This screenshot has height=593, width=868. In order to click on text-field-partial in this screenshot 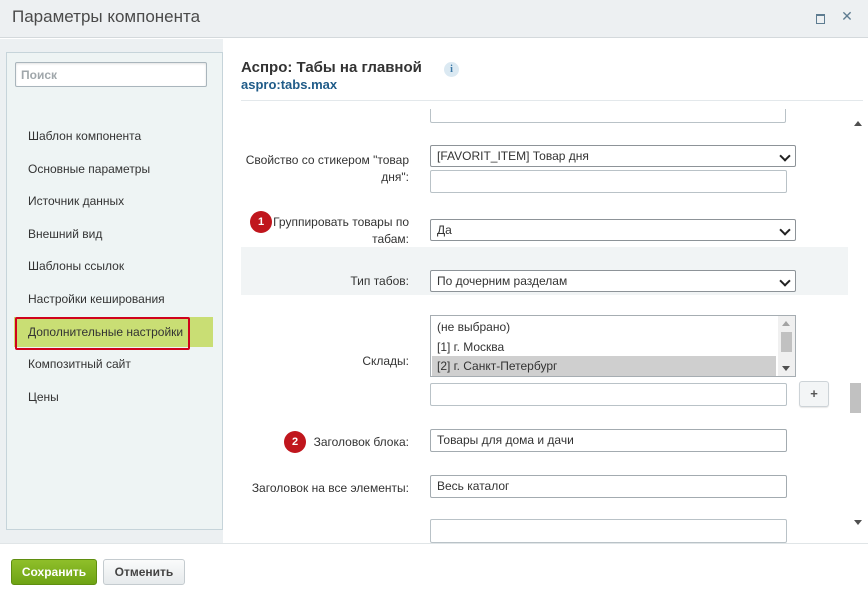, I will do `click(608, 116)`.